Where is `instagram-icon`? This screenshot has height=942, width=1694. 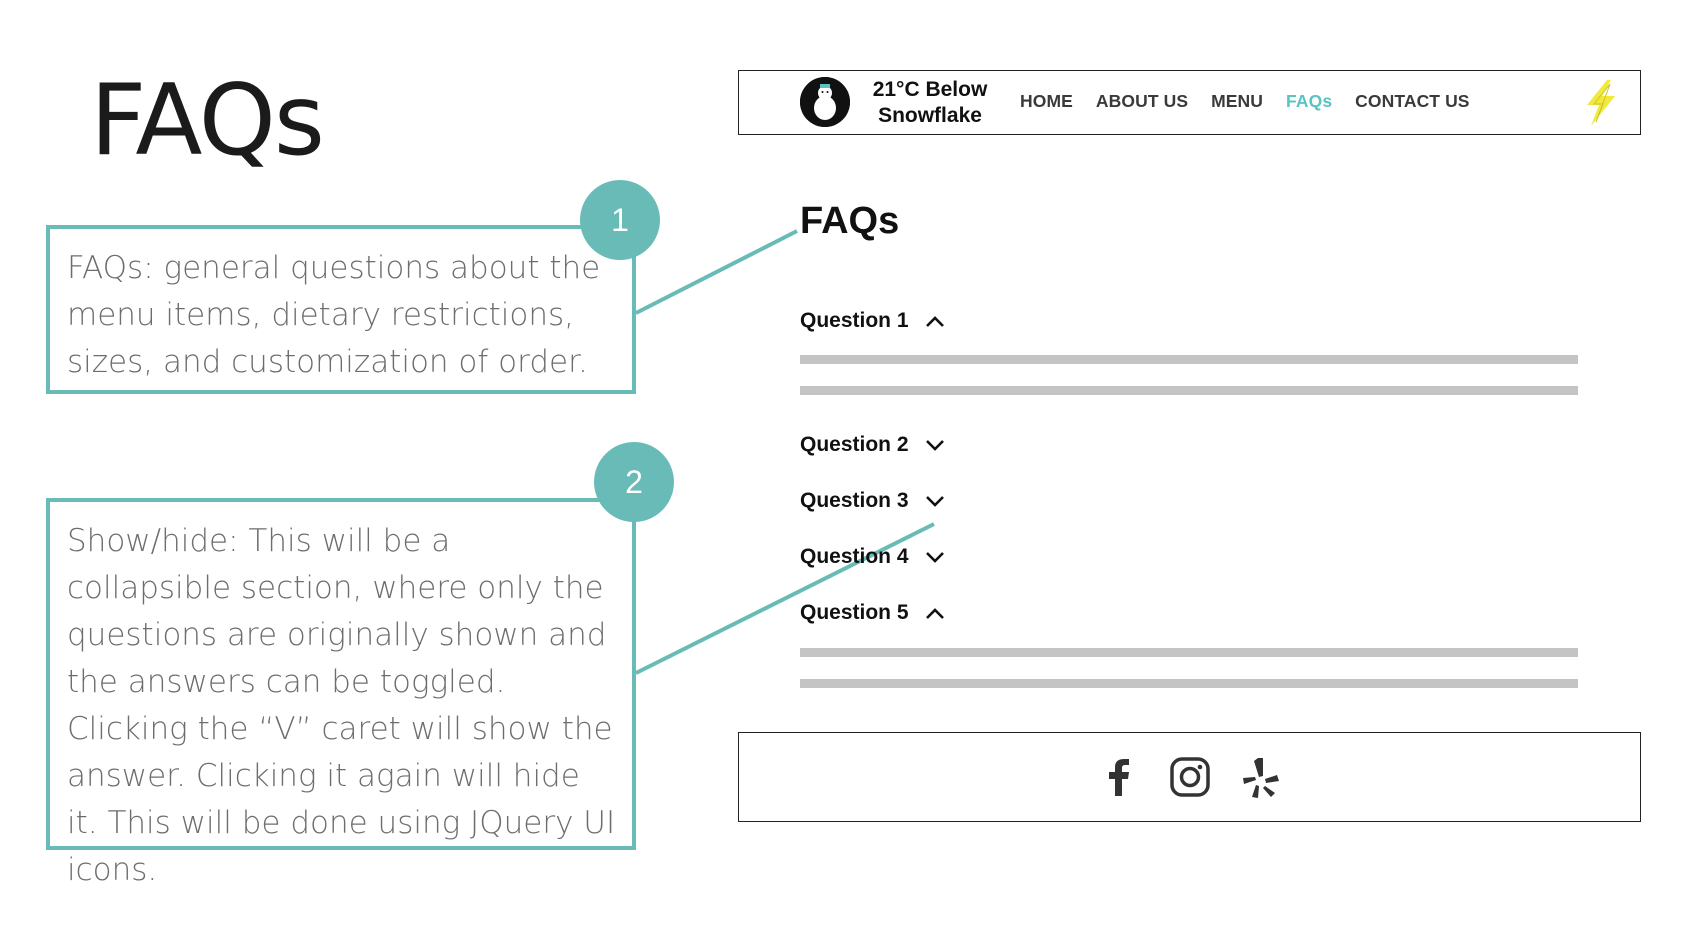 instagram-icon is located at coordinates (1190, 777).